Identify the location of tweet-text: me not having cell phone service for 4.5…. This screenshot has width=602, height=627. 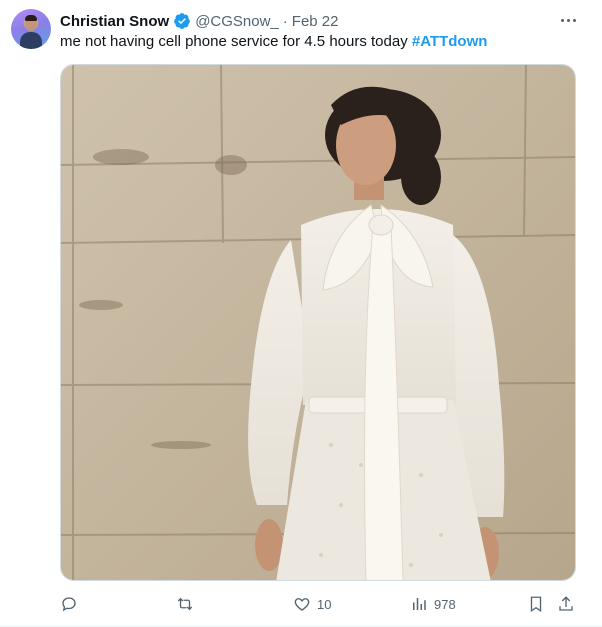
(273, 42).